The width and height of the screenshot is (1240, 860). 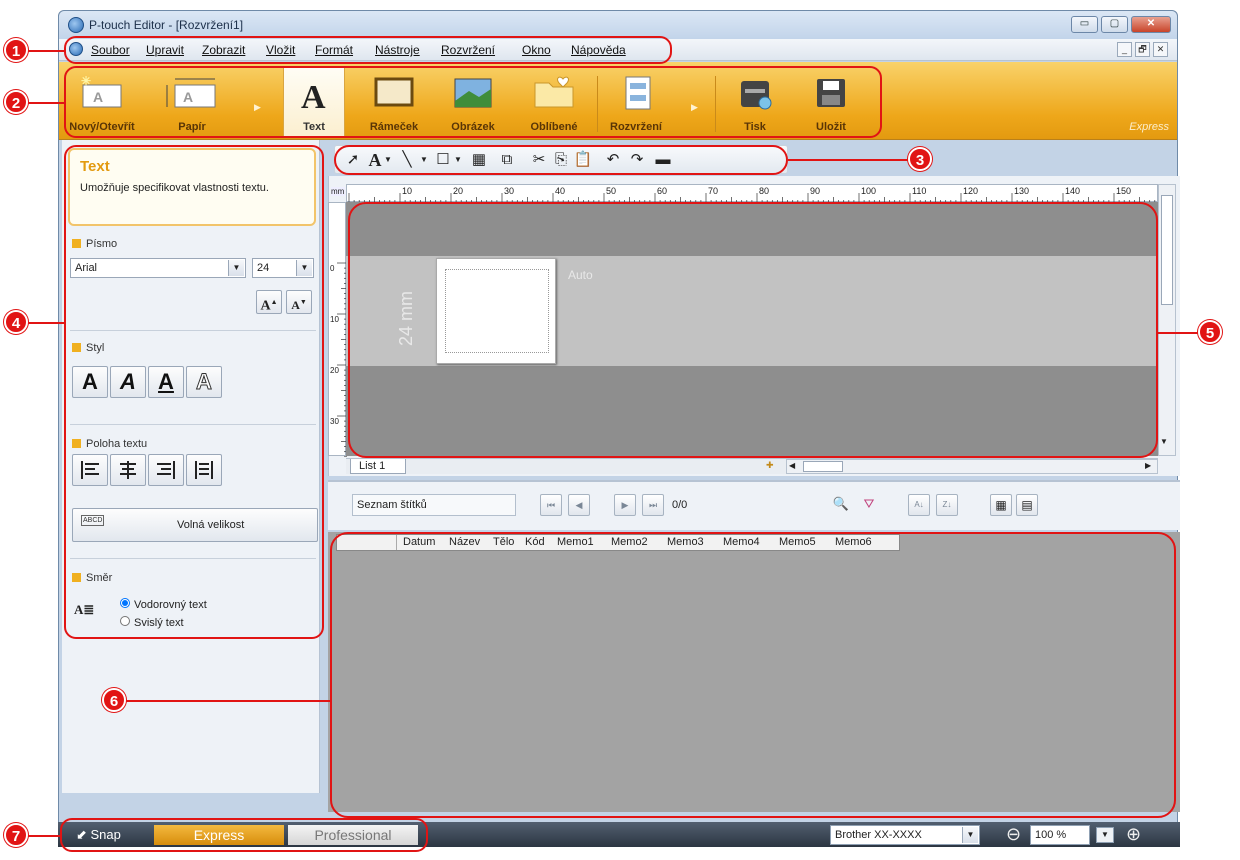 I want to click on callout-3: 3, so click(x=920, y=159).